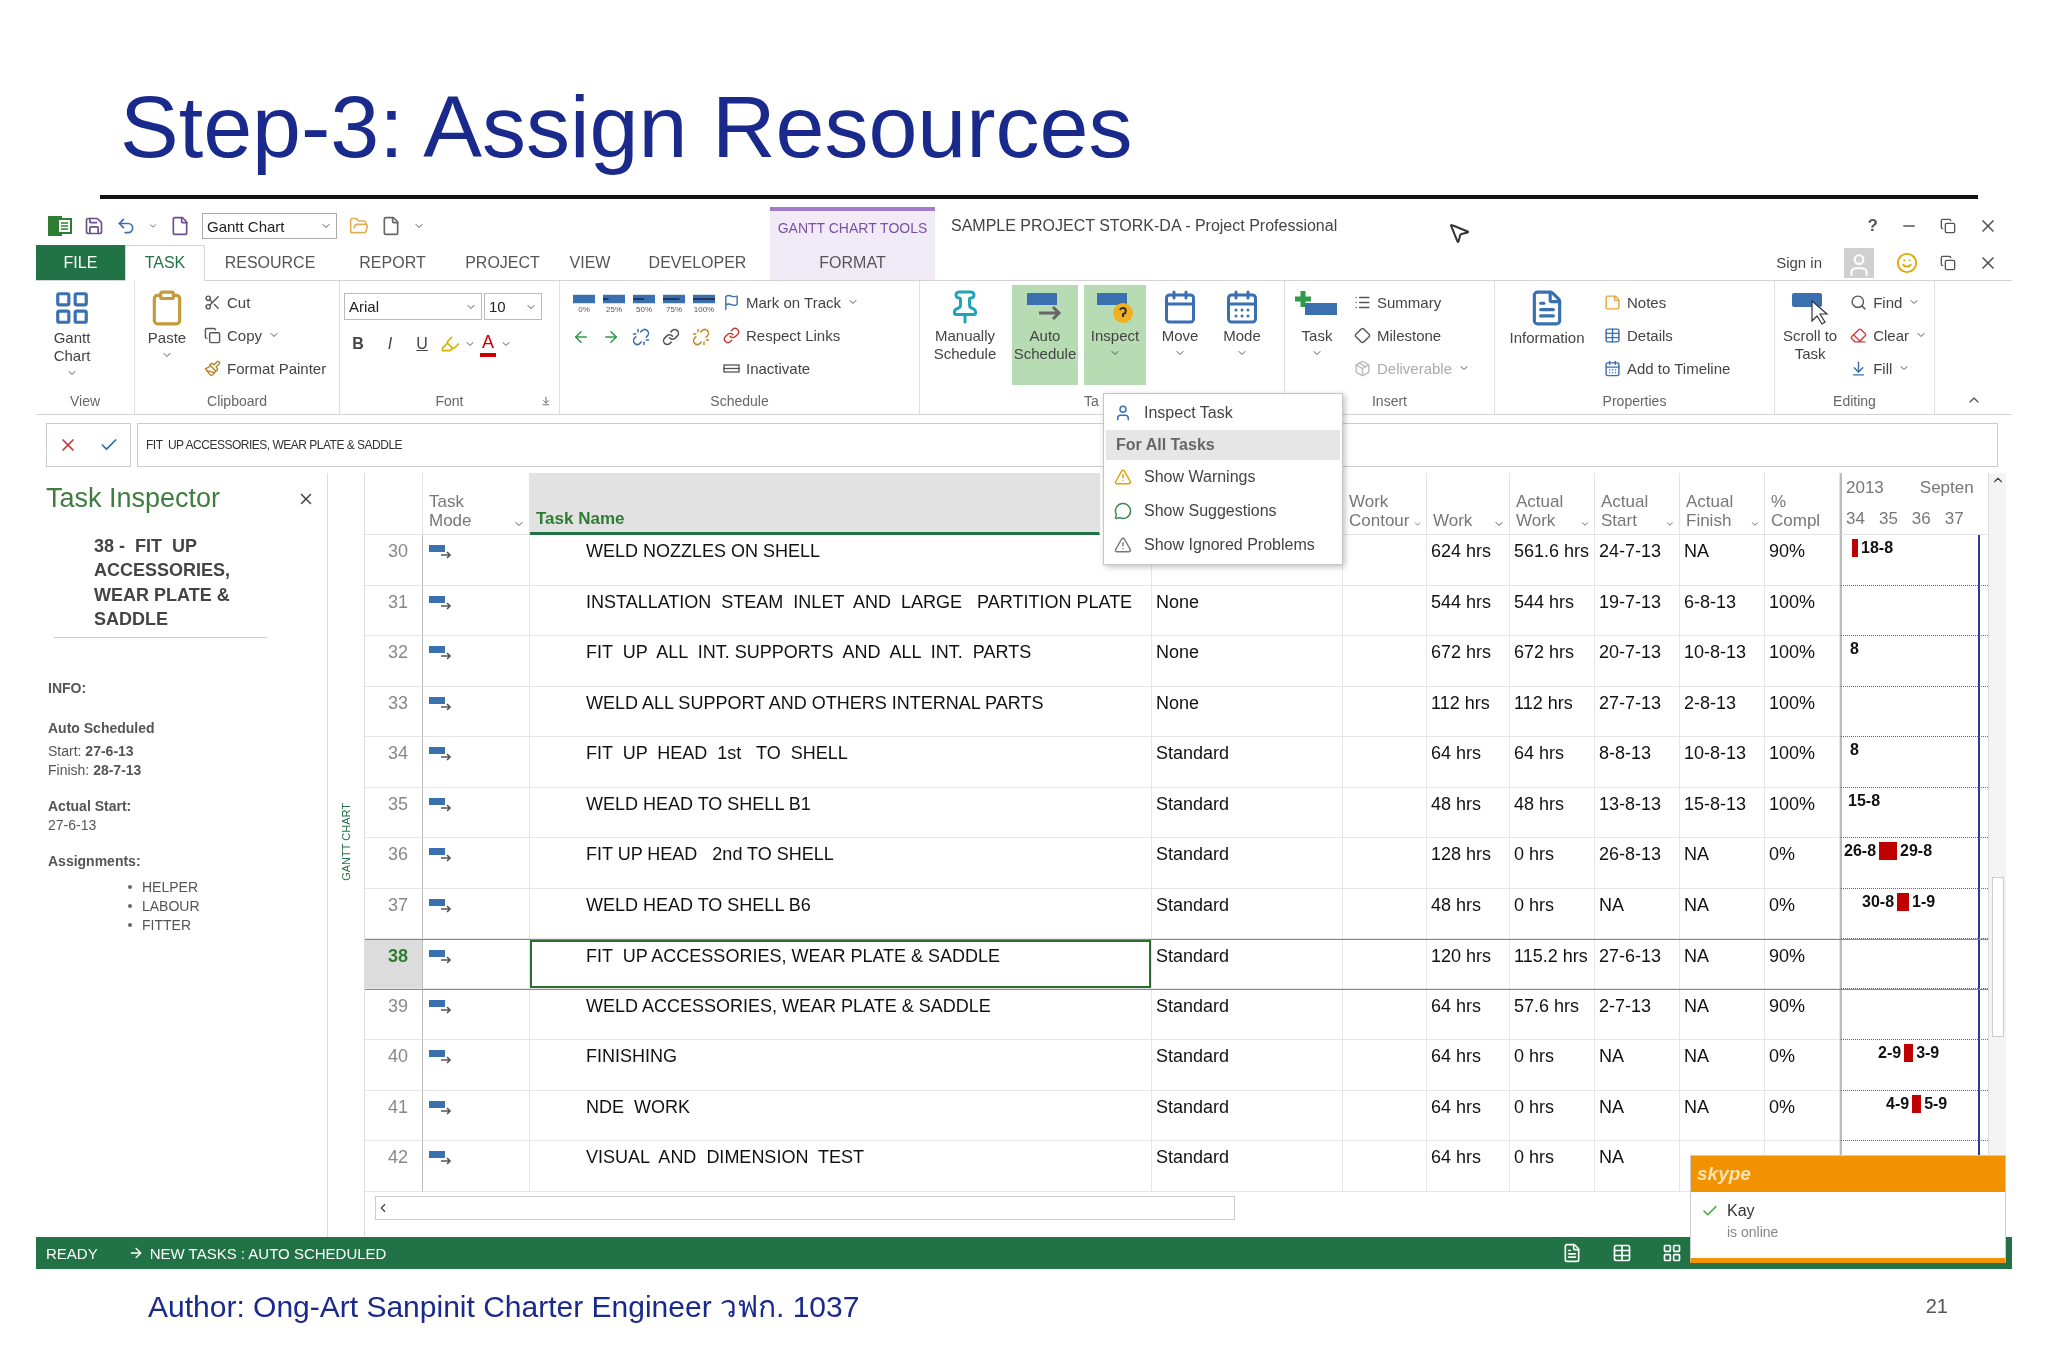 This screenshot has height=1366, width=2048. What do you see at coordinates (1572, 1253) in the screenshot?
I see `gantt-view-icon` at bounding box center [1572, 1253].